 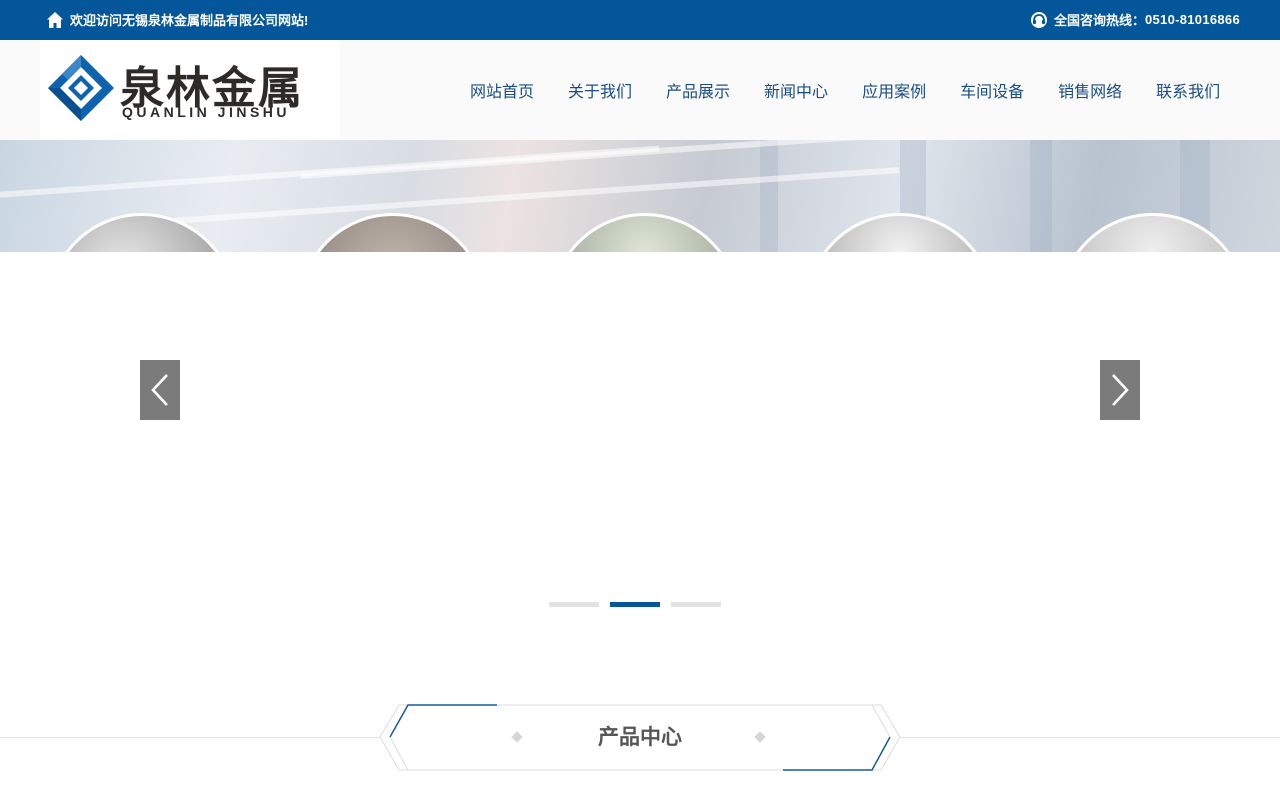 What do you see at coordinates (600, 90) in the screenshot?
I see `nav-item-about: 关于我们` at bounding box center [600, 90].